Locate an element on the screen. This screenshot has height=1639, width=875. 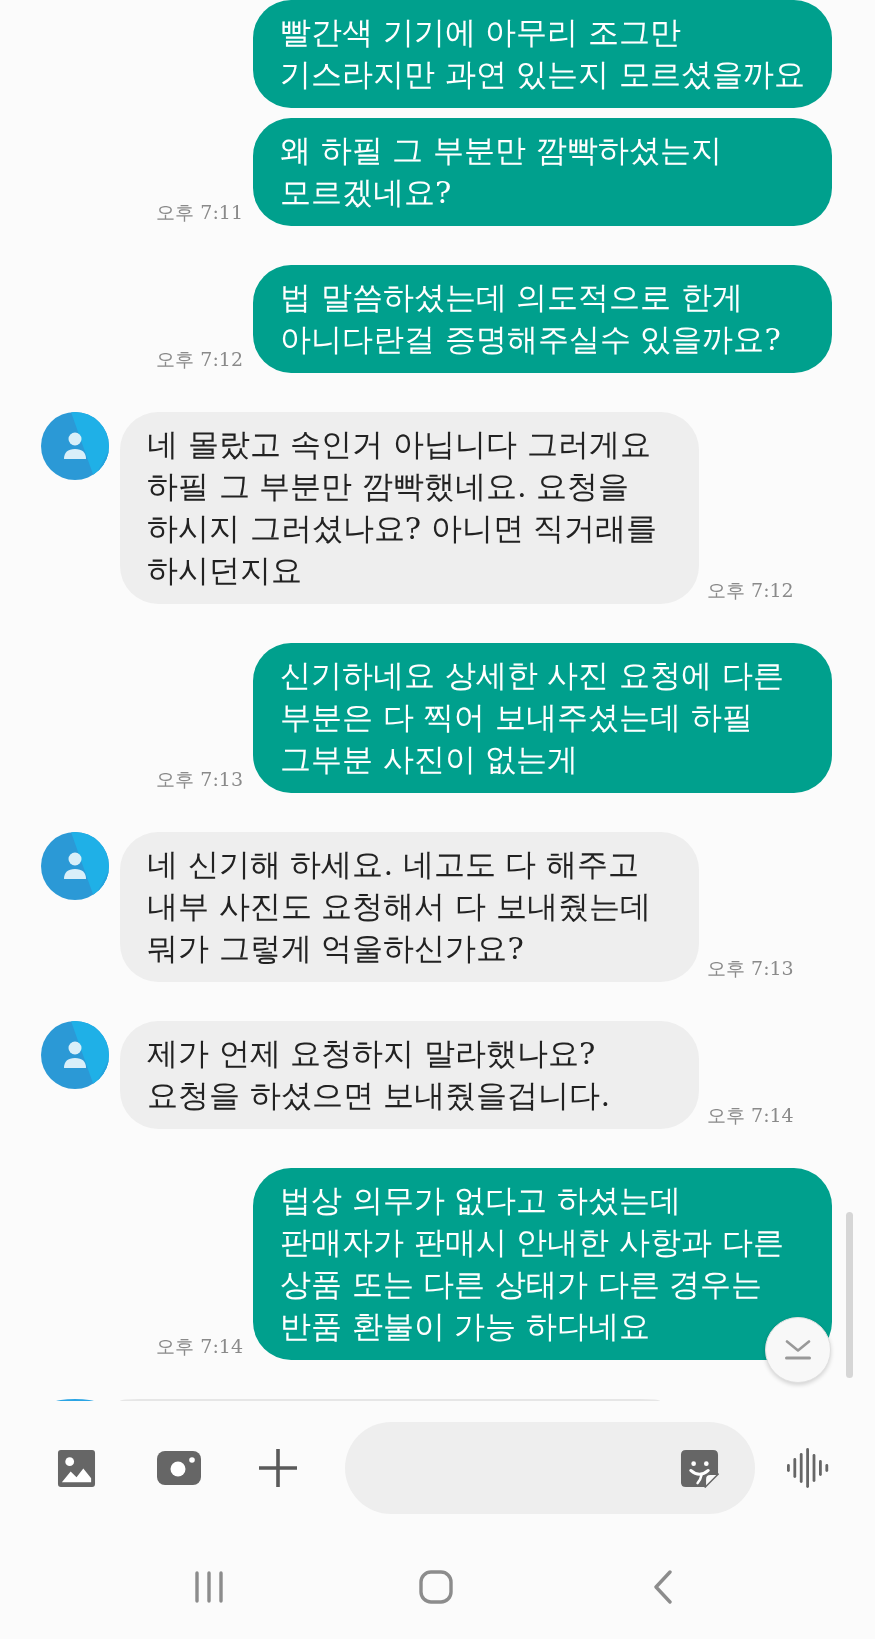
home-icon is located at coordinates (435, 1587).